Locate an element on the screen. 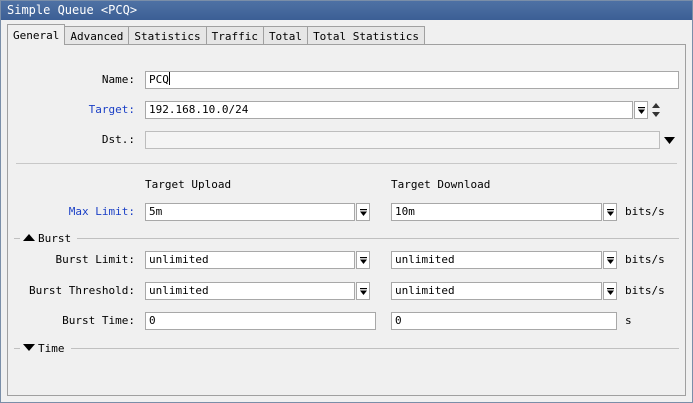  tab-advanced: Advanced is located at coordinates (97, 35).